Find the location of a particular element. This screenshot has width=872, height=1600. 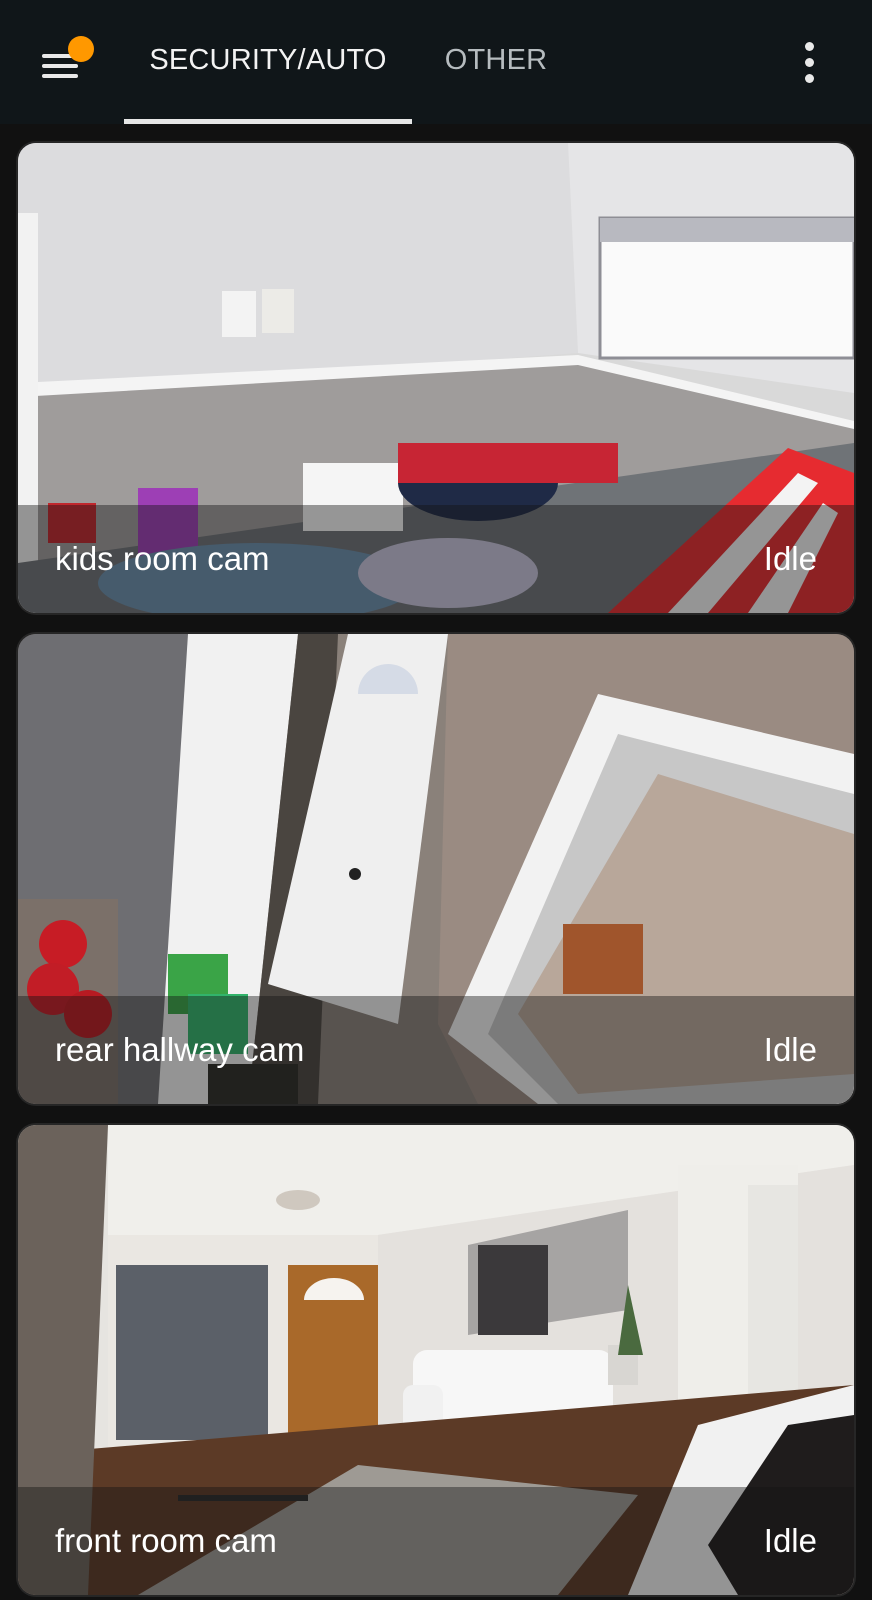

selected-tab-indicator is located at coordinates (268, 121).